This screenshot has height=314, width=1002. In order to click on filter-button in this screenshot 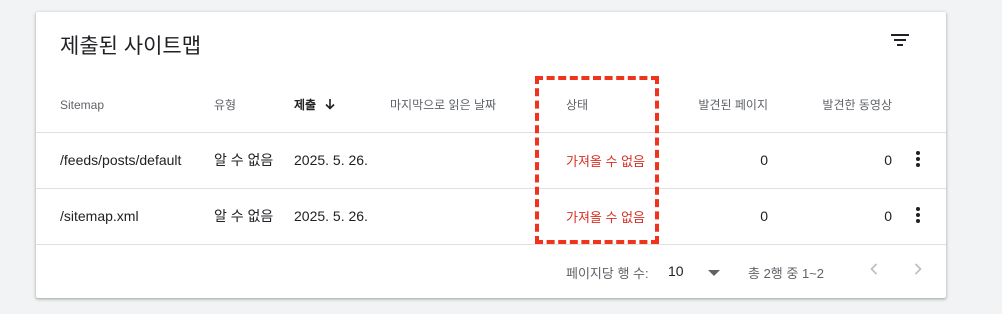, I will do `click(900, 42)`.